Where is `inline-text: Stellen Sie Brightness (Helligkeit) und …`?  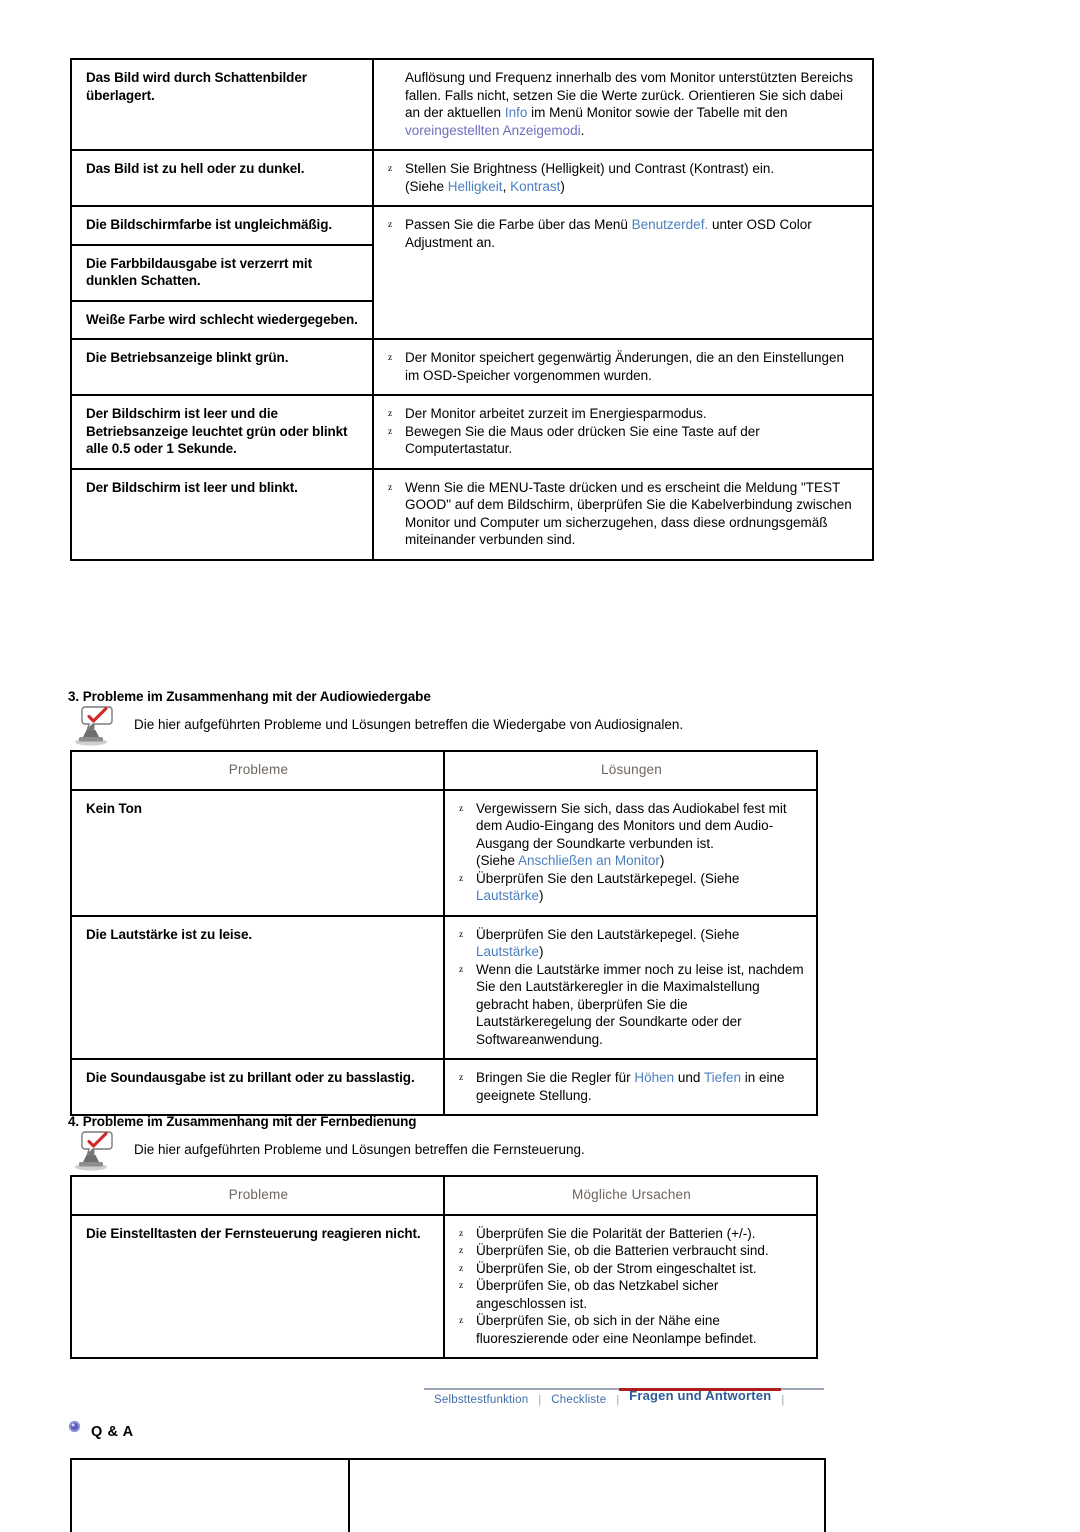 inline-text: Stellen Sie Brightness (Helligkeit) und … is located at coordinates (590, 168).